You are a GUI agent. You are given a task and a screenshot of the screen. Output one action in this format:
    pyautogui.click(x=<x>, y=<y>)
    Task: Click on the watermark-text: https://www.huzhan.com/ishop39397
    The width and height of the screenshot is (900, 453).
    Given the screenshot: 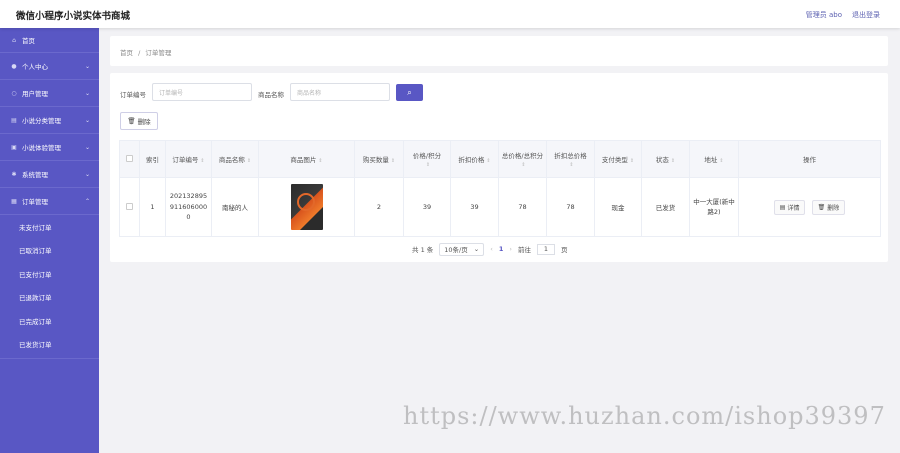 What is the action you would take?
    pyautogui.click(x=644, y=416)
    